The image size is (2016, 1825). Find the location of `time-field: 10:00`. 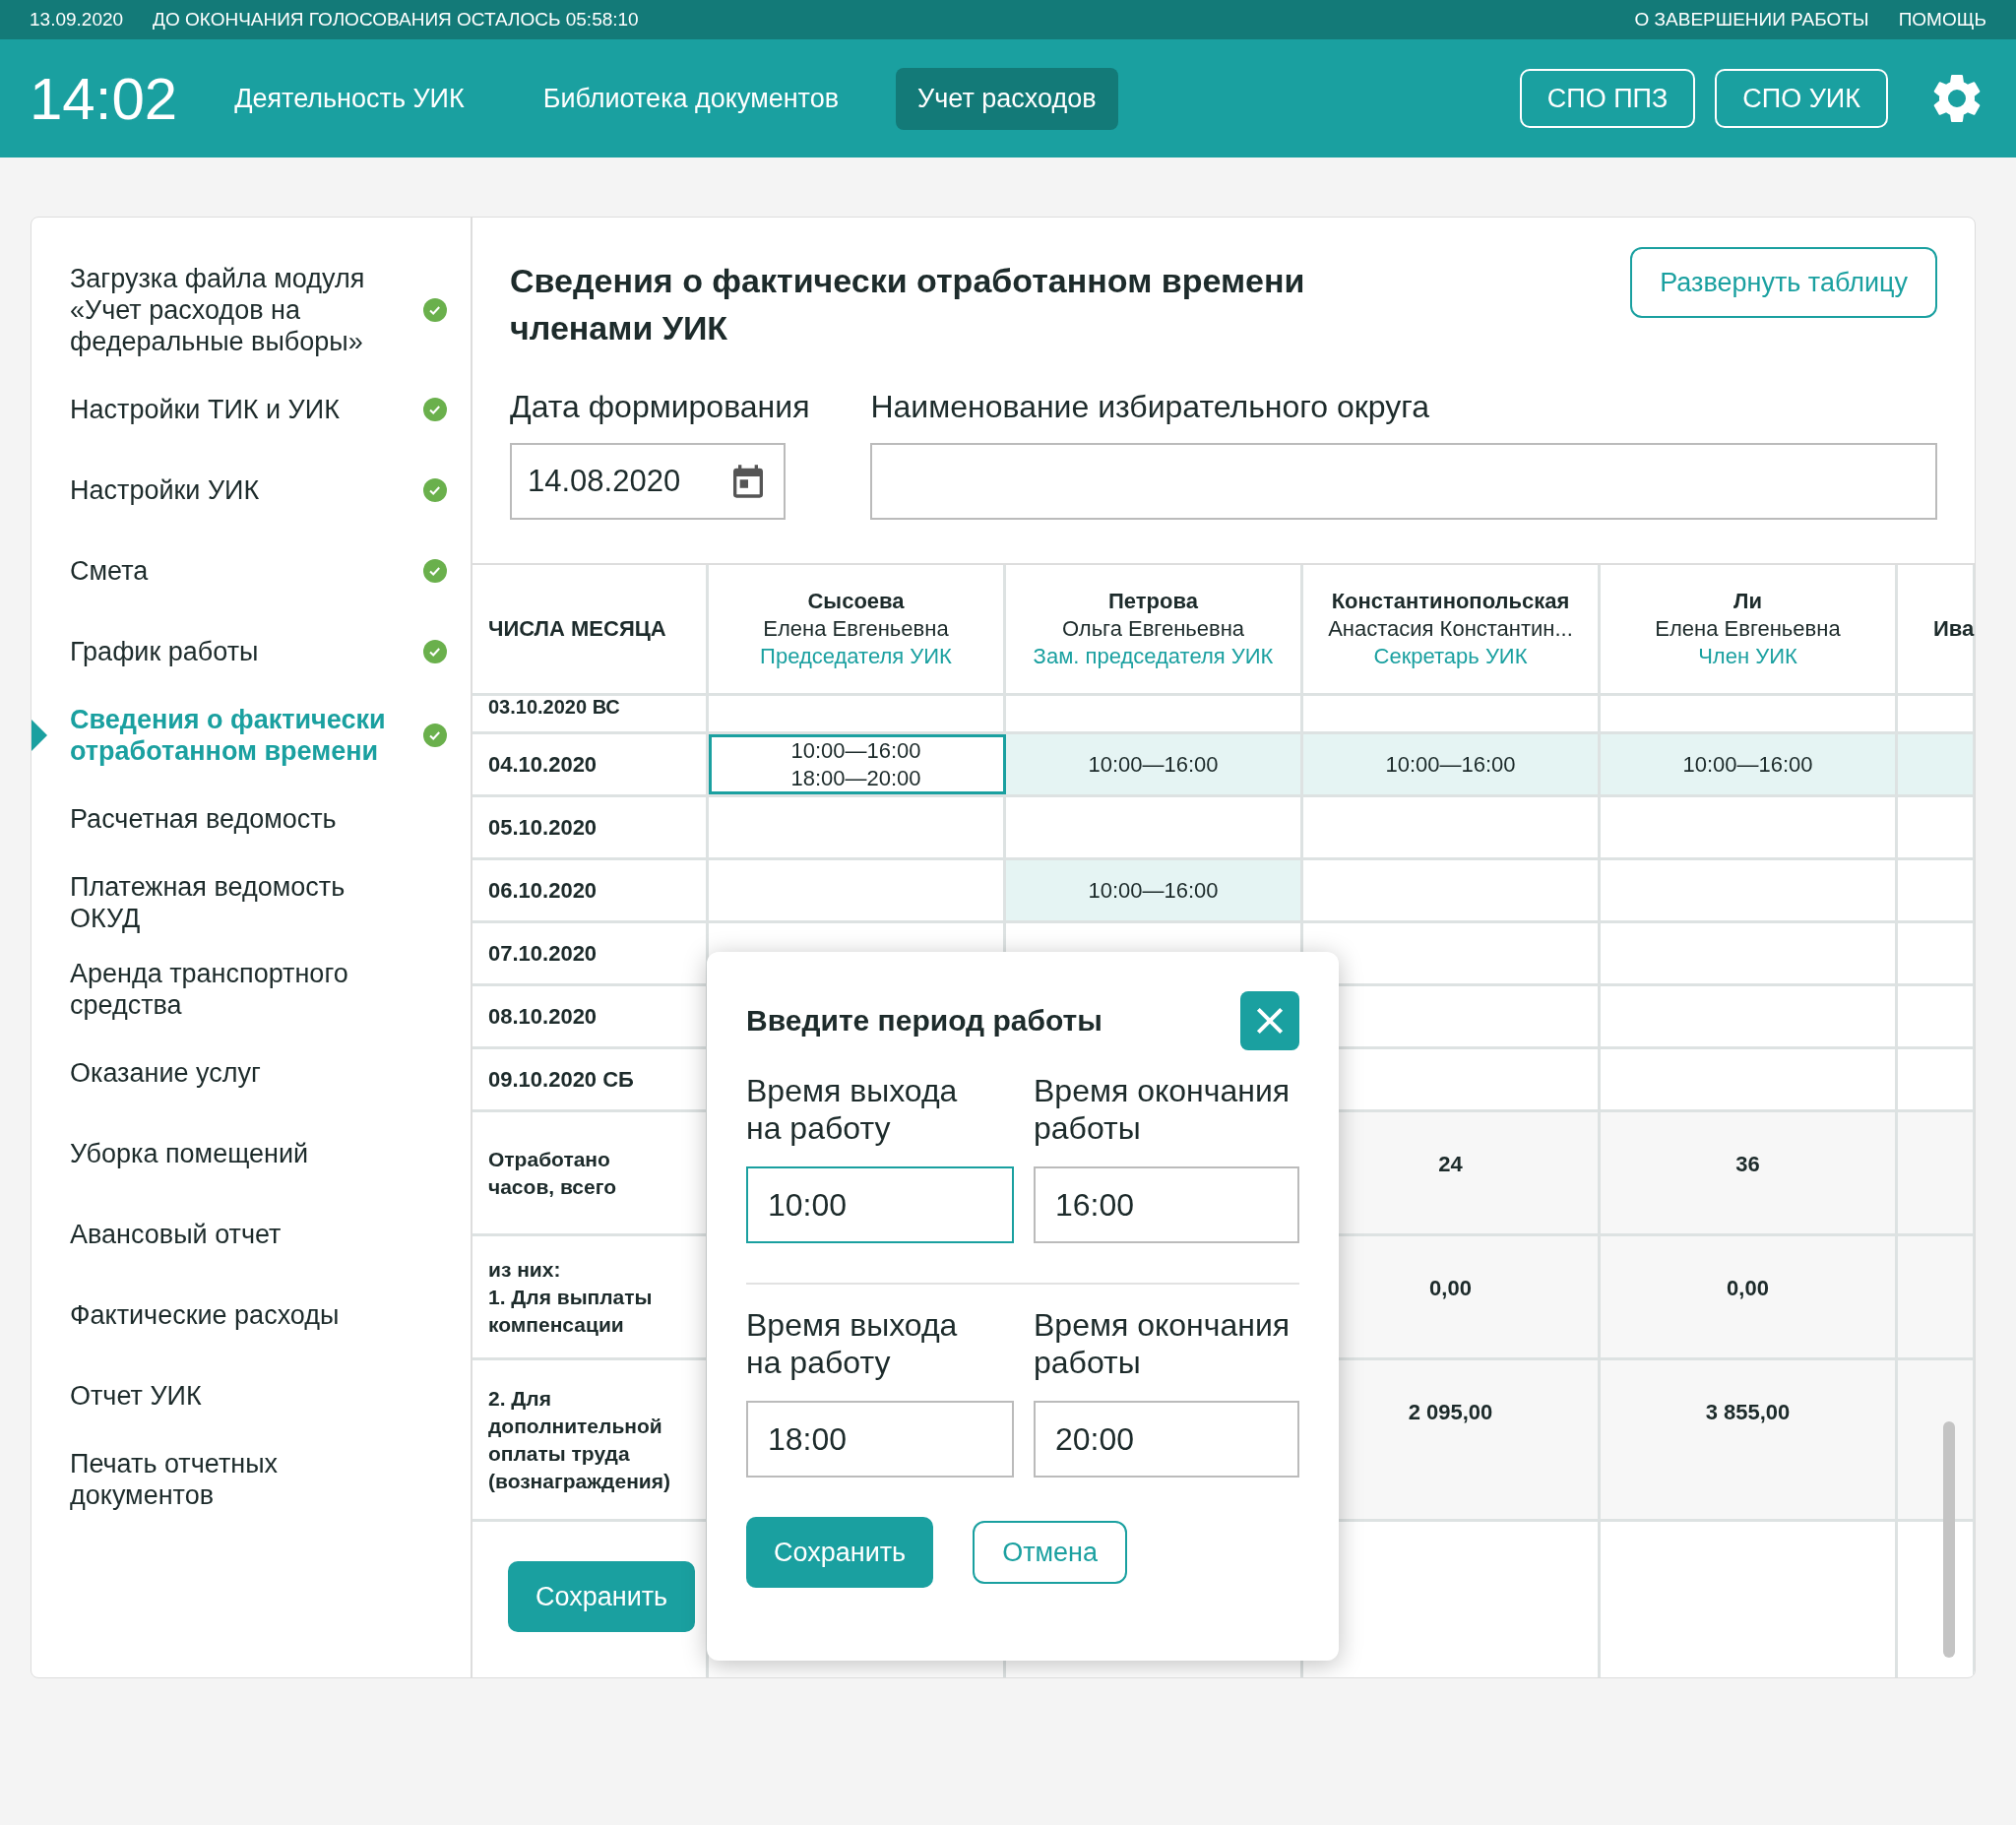

time-field: 10:00 is located at coordinates (880, 1204).